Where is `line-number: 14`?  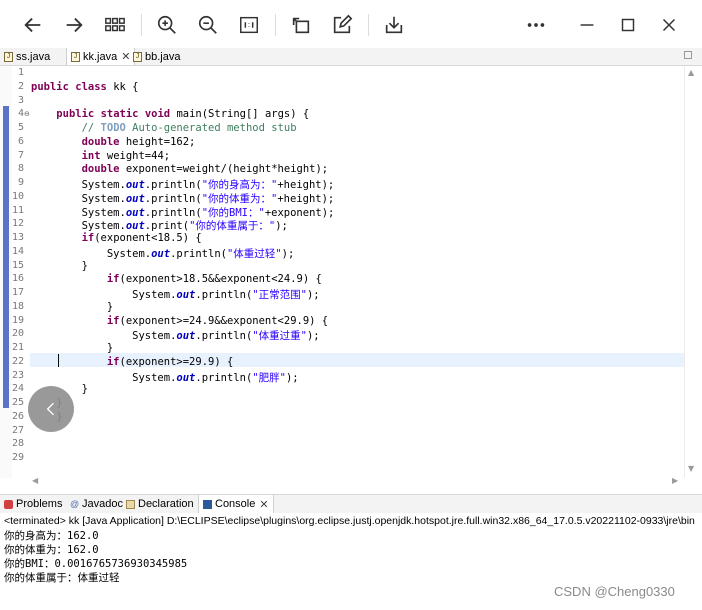 line-number: 14 is located at coordinates (17, 251).